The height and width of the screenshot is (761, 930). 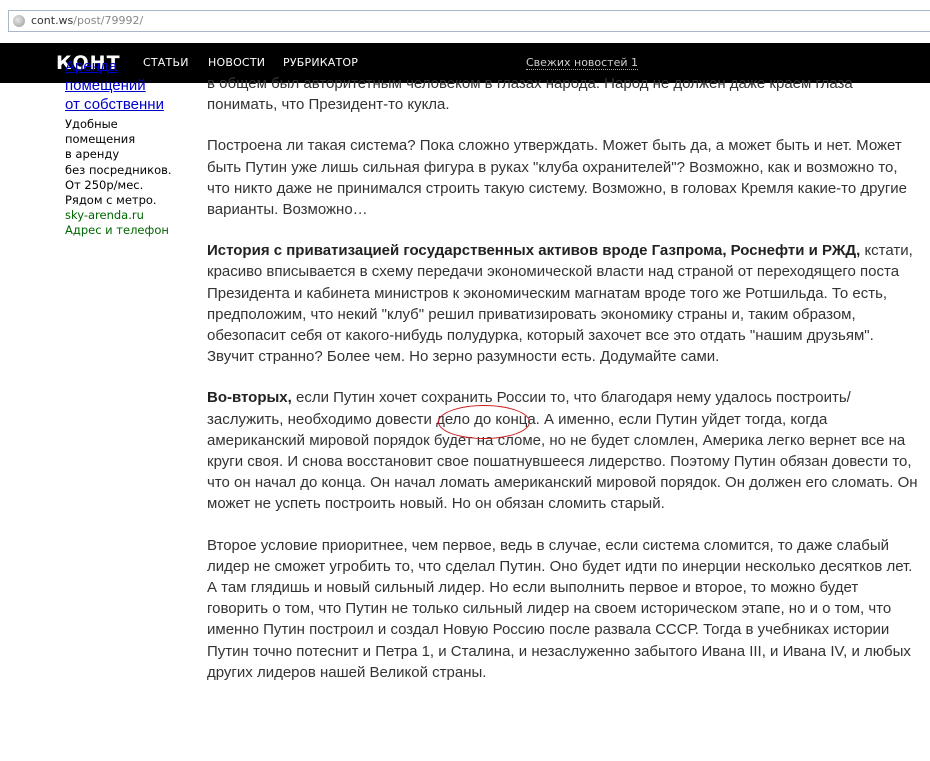 I want to click on nav-item-news: НОВОСТИ, so click(x=236, y=62).